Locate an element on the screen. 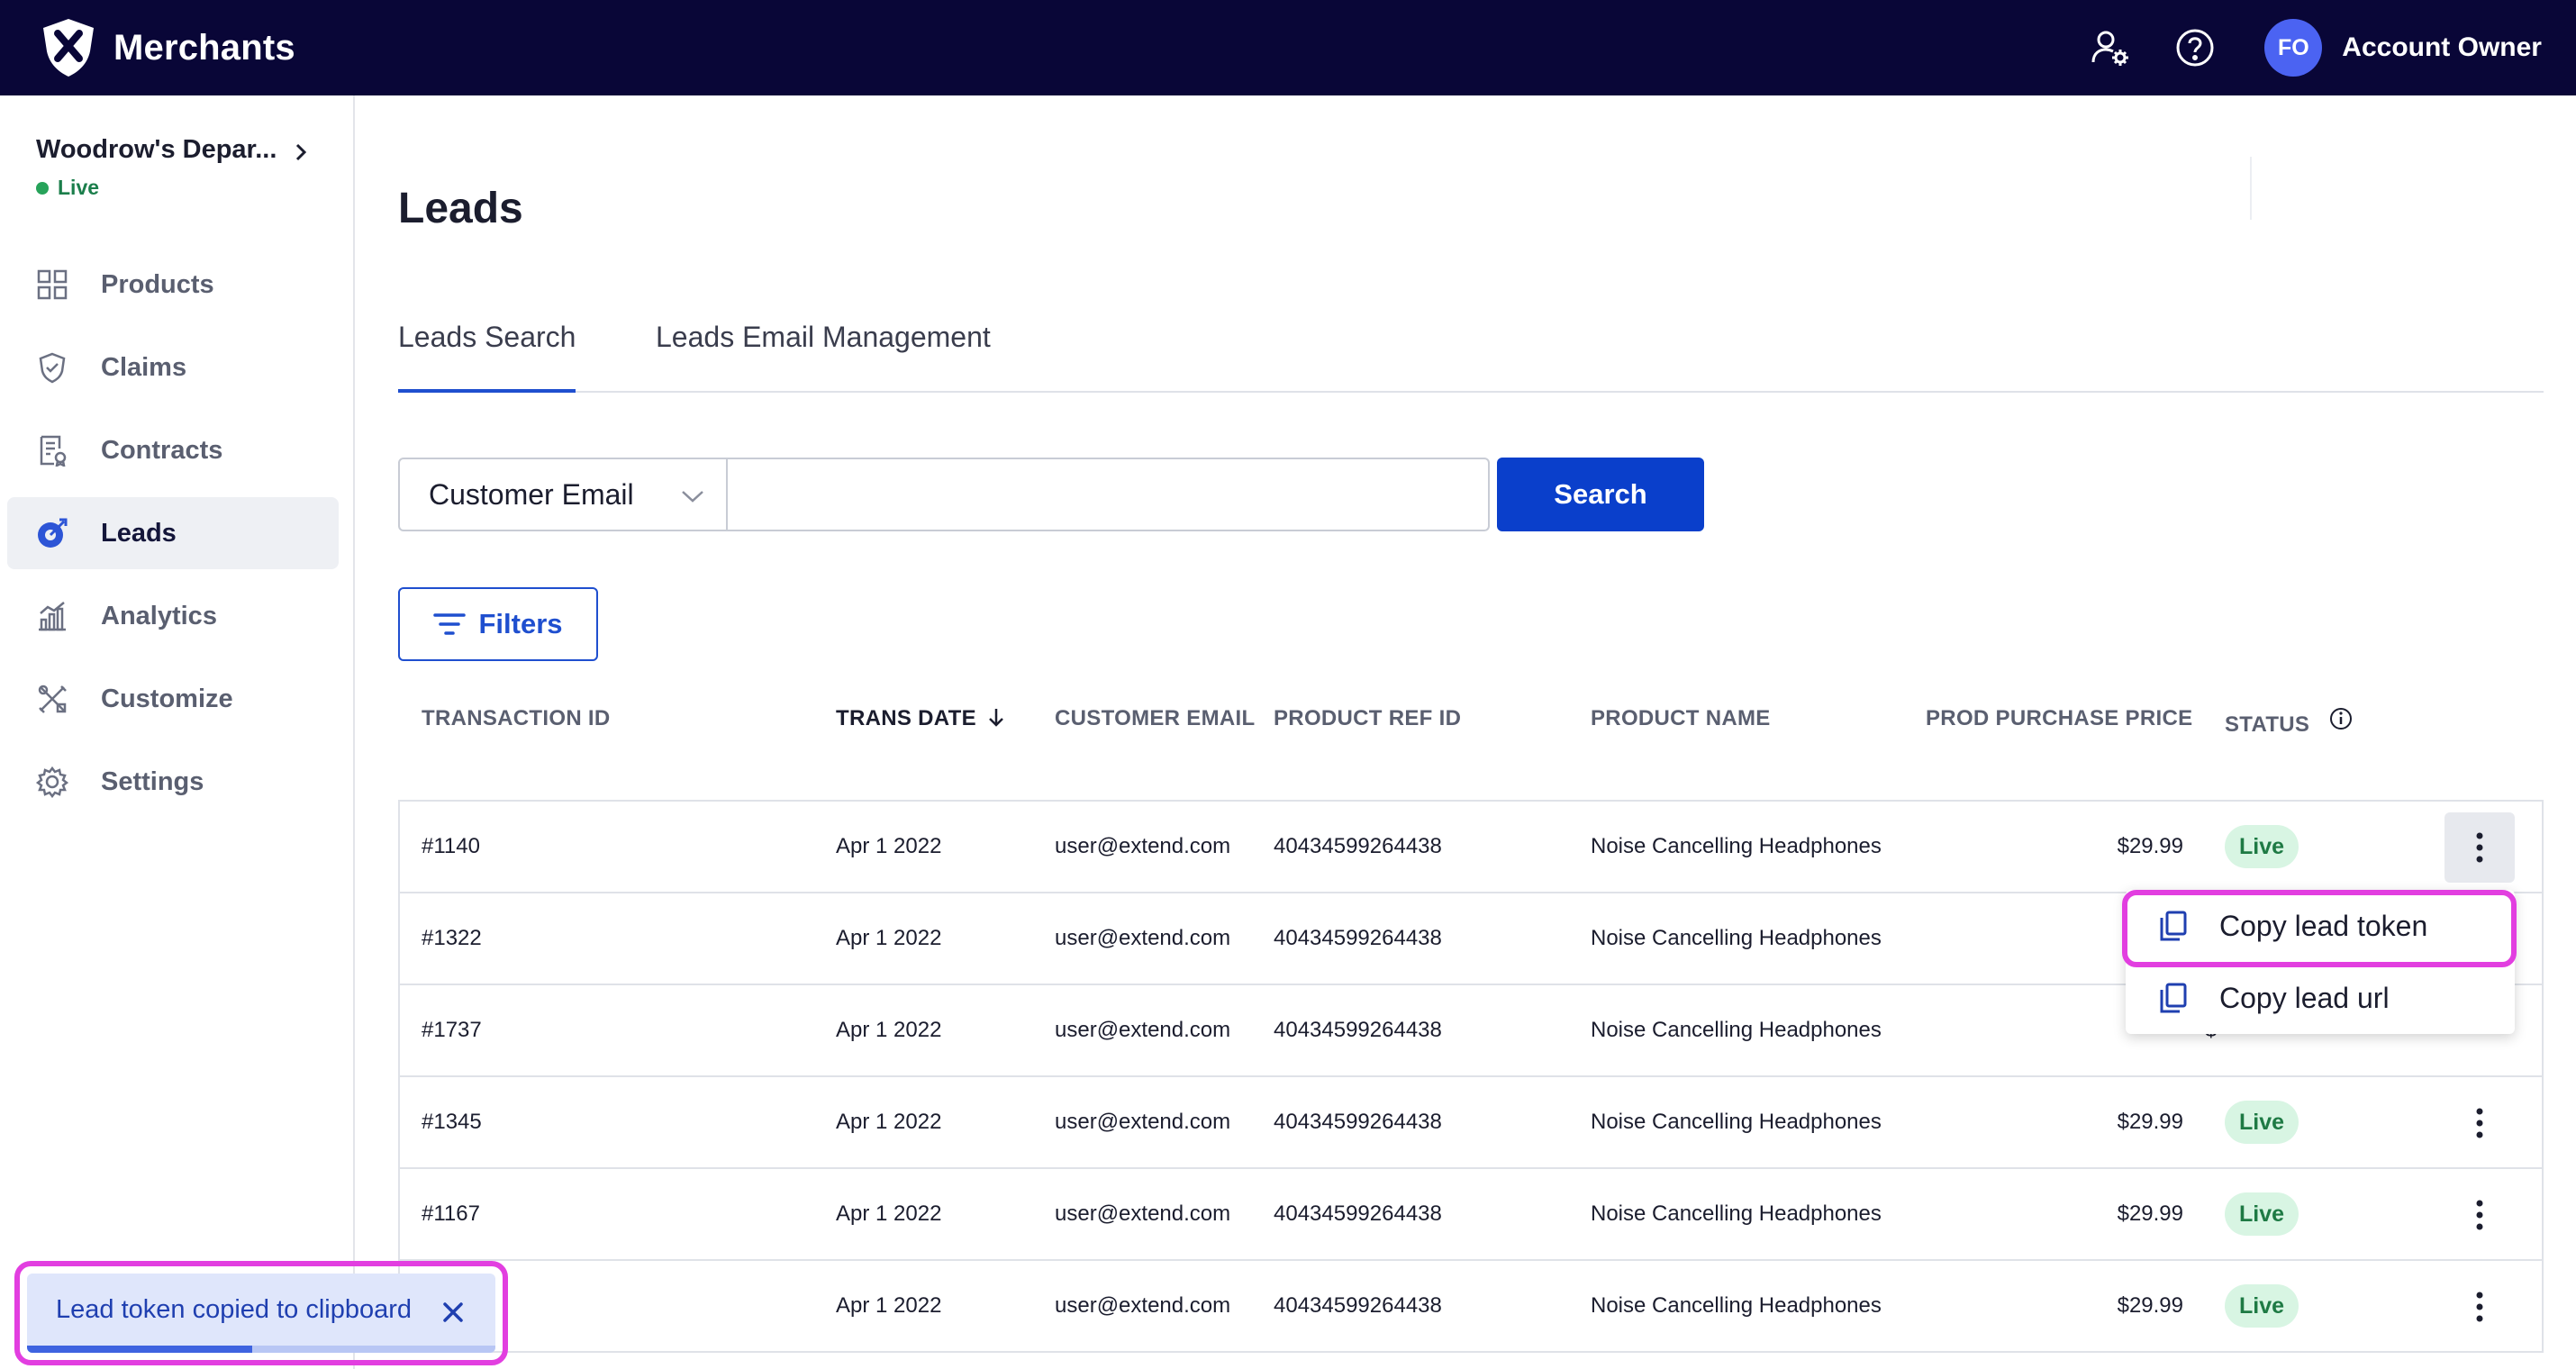  brand-name: Merchants is located at coordinates (204, 47).